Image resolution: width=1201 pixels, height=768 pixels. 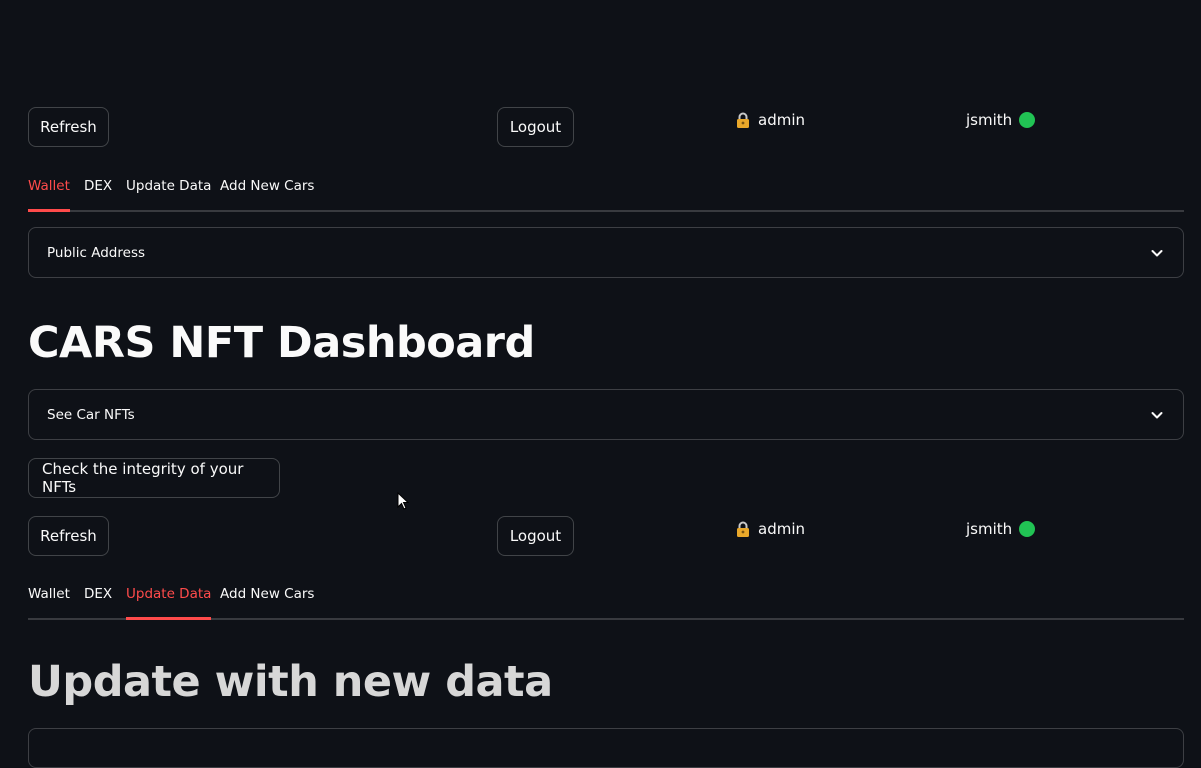 I want to click on public-address-expander: Public Address, so click(x=606, y=252).